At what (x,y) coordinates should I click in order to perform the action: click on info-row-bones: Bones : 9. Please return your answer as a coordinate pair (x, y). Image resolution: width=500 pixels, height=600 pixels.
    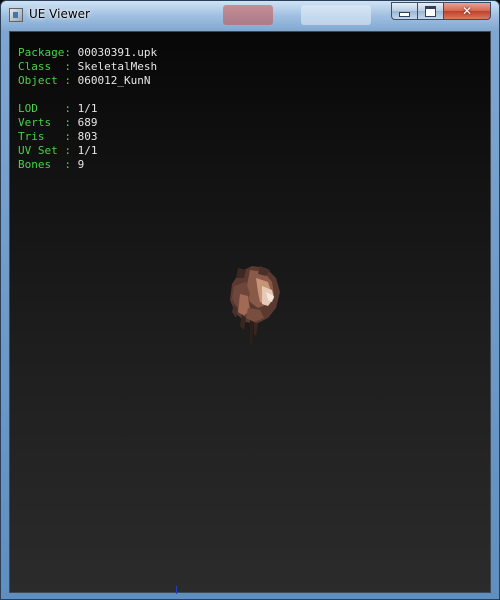
    Looking at the image, I should click on (87, 165).